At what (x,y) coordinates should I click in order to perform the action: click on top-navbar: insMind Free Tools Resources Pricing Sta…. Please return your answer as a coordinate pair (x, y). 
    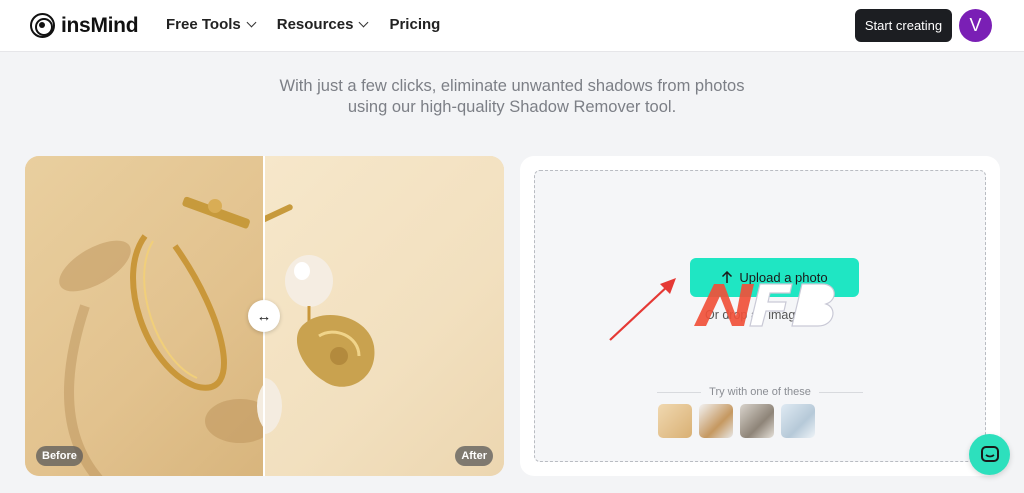
    Looking at the image, I should click on (512, 26).